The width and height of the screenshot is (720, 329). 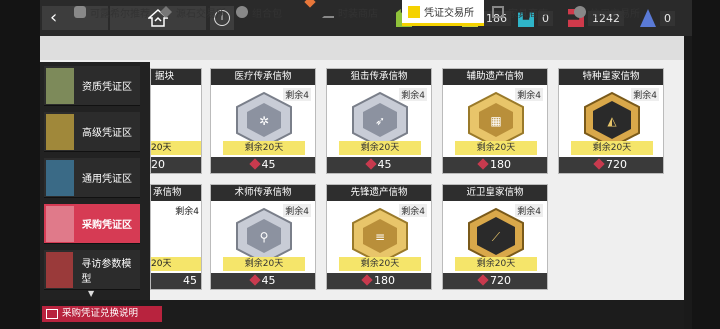 I want to click on qualification-icon, so click(x=60, y=85).